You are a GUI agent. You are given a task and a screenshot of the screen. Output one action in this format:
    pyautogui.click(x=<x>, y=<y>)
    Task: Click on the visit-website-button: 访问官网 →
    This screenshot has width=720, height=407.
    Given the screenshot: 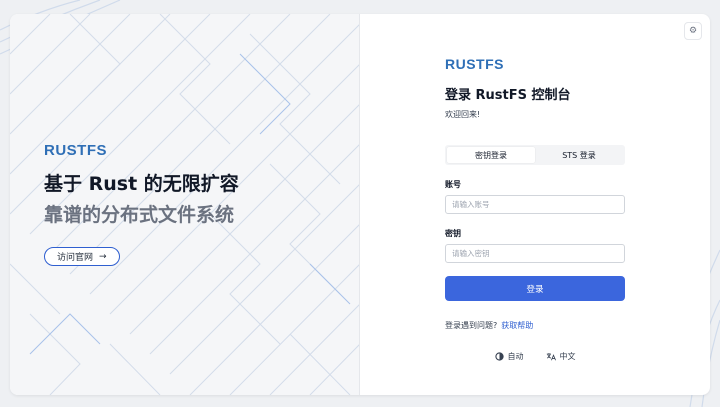 What is the action you would take?
    pyautogui.click(x=82, y=256)
    